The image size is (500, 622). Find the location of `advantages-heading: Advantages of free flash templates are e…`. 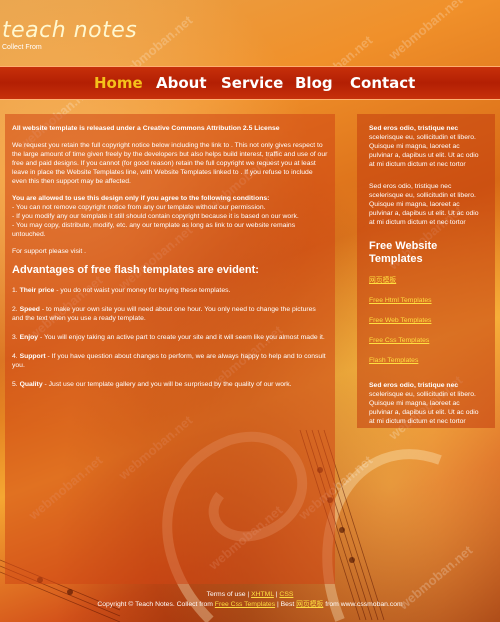

advantages-heading: Advantages of free flash templates are e… is located at coordinates (135, 270).